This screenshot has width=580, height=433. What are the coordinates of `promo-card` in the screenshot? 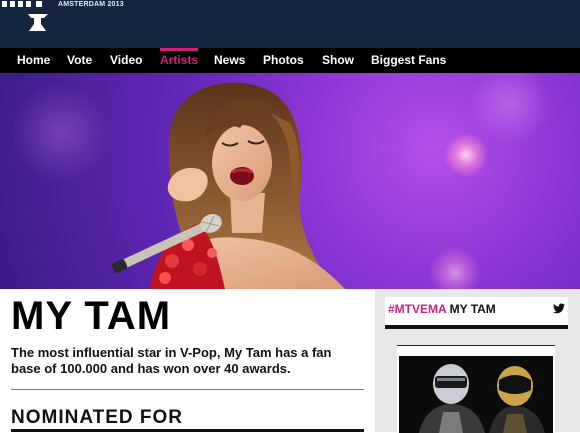 It's located at (476, 389).